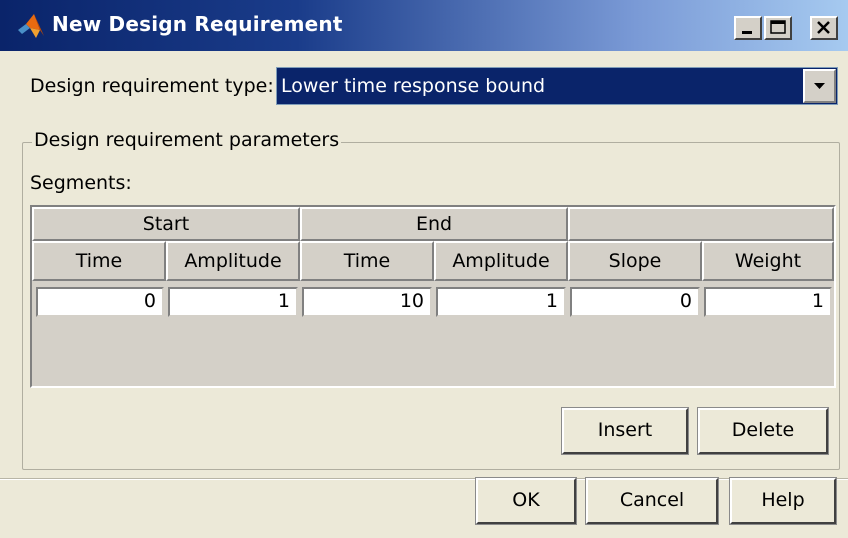 The width and height of the screenshot is (848, 538). Describe the element at coordinates (748, 28) in the screenshot. I see `minimize-button` at that location.